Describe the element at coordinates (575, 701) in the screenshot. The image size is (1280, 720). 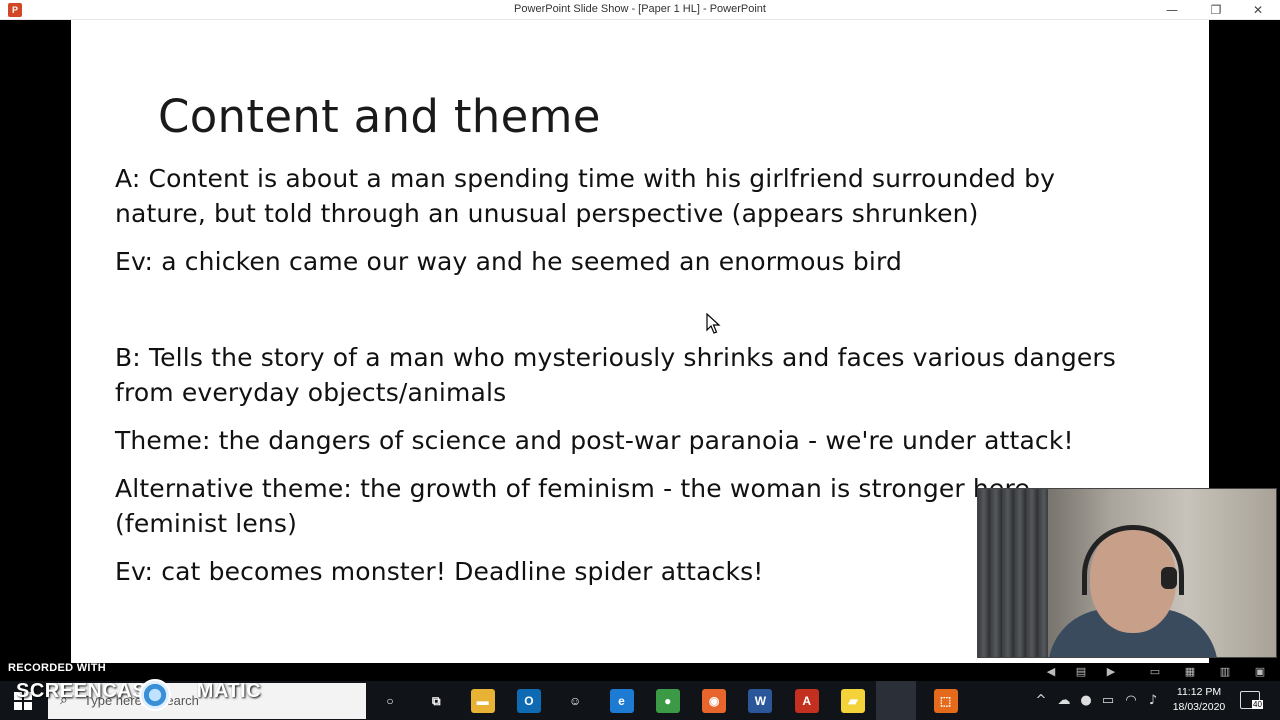
I see `unknown-app-icon: ☺` at that location.